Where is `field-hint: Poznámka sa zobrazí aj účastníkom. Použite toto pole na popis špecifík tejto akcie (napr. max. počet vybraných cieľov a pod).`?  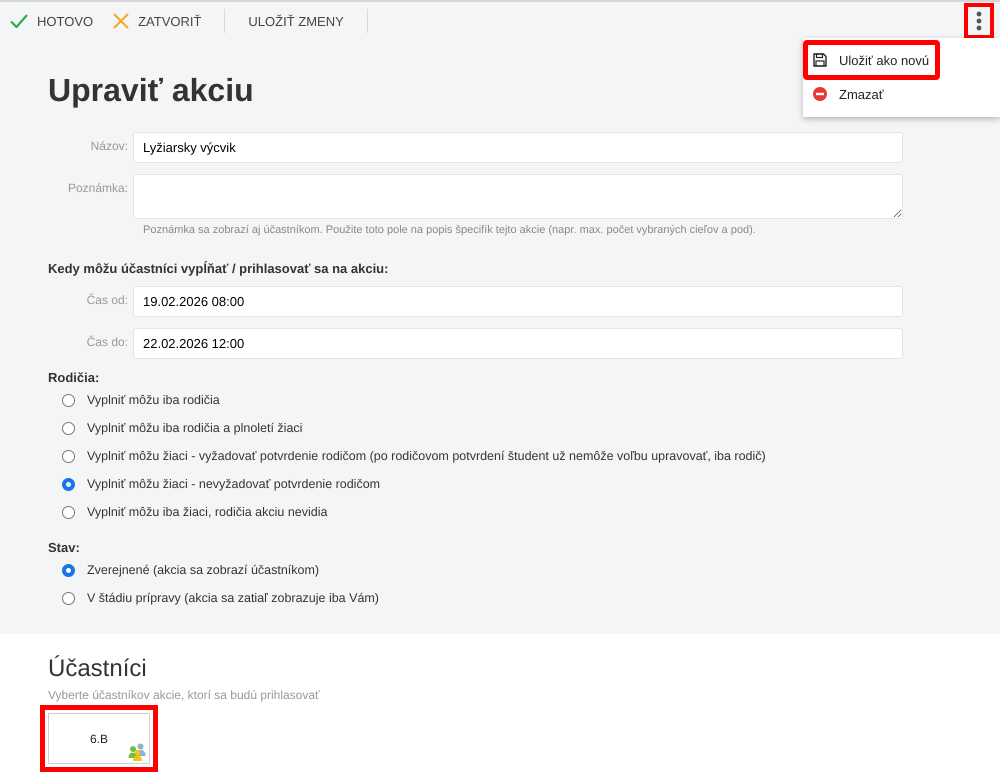 field-hint: Poznámka sa zobrazí aj účastníkom. Použite toto pole na popis špecifík tejto akcie (napr. max. počet vybraných cieľov a pod). is located at coordinates (449, 230).